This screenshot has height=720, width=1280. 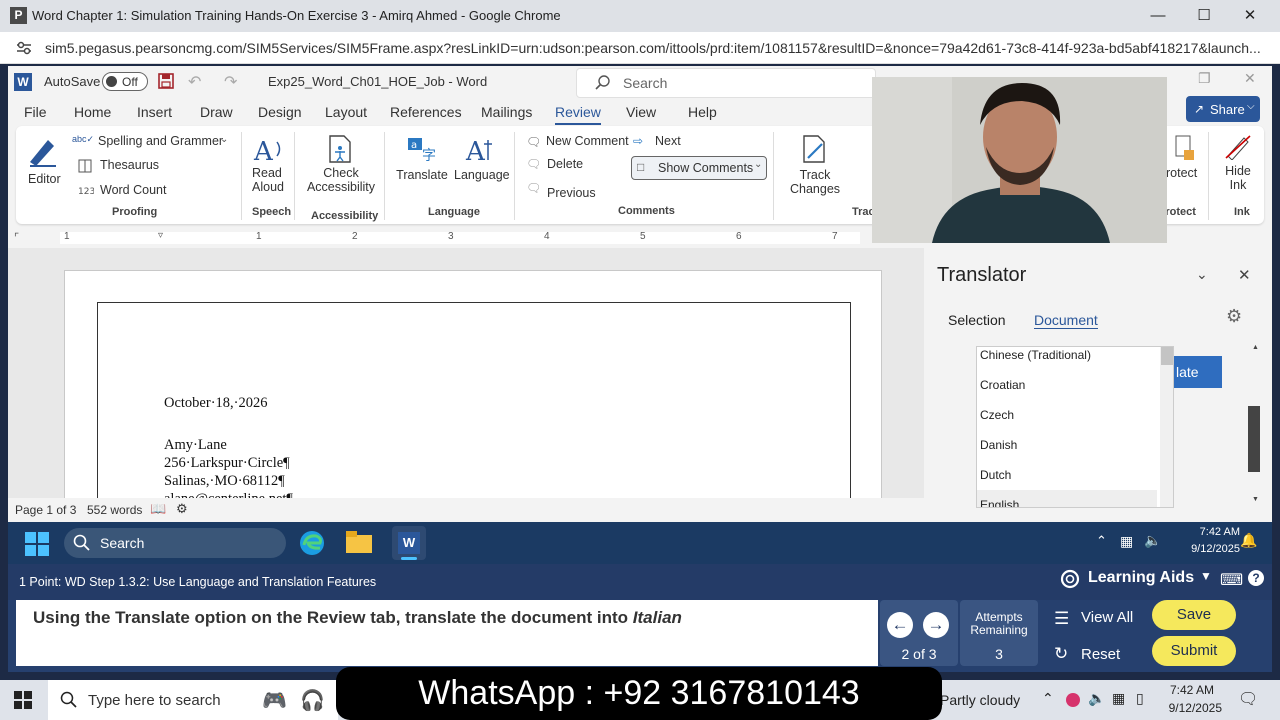 I want to click on word-count-status: 552 words, so click(x=114, y=510).